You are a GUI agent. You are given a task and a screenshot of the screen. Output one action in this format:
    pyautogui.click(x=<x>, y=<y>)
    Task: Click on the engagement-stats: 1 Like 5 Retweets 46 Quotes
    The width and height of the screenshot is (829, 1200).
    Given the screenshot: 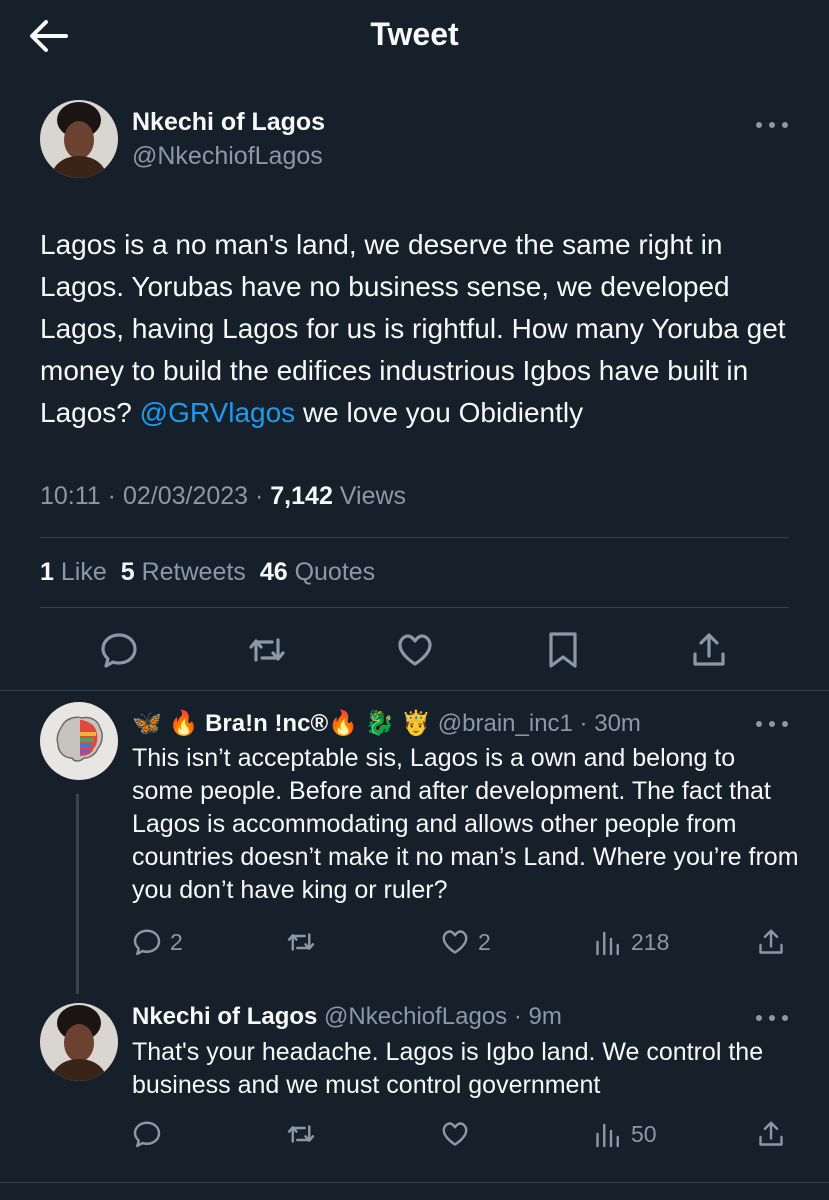 What is the action you would take?
    pyautogui.click(x=207, y=572)
    